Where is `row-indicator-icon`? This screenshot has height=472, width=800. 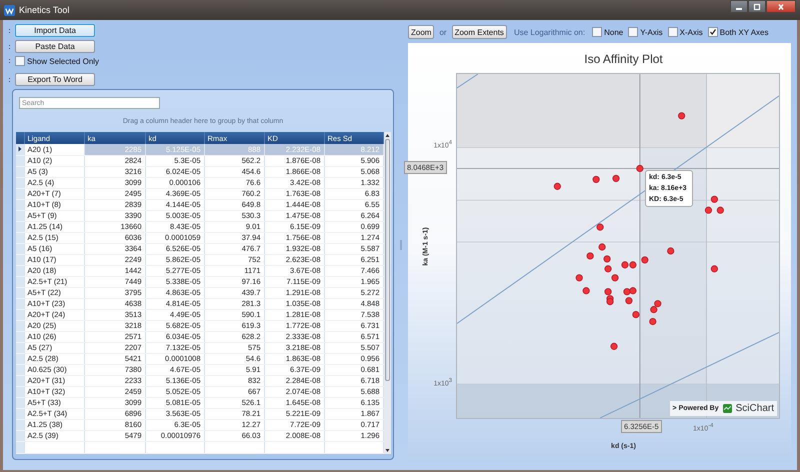
row-indicator-icon is located at coordinates (19, 149).